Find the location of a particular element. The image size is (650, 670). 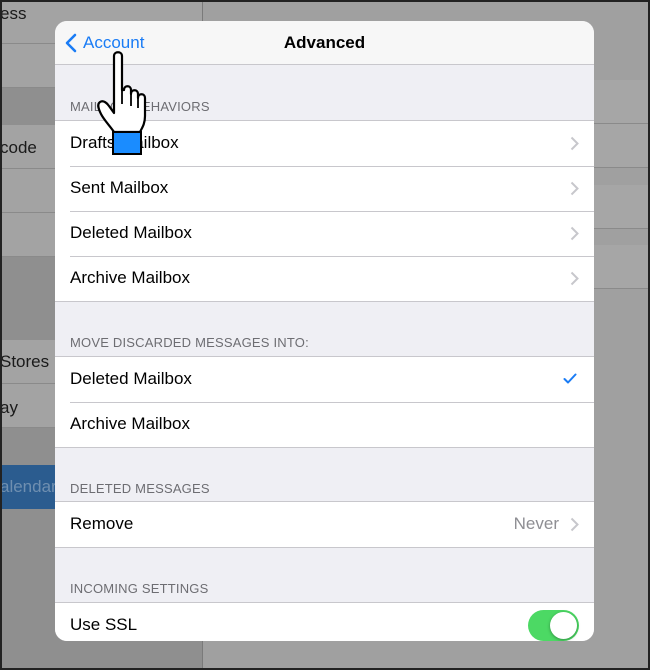

section-header: MOVE DISCARDED MESSAGES INTO: is located at coordinates (189, 342).